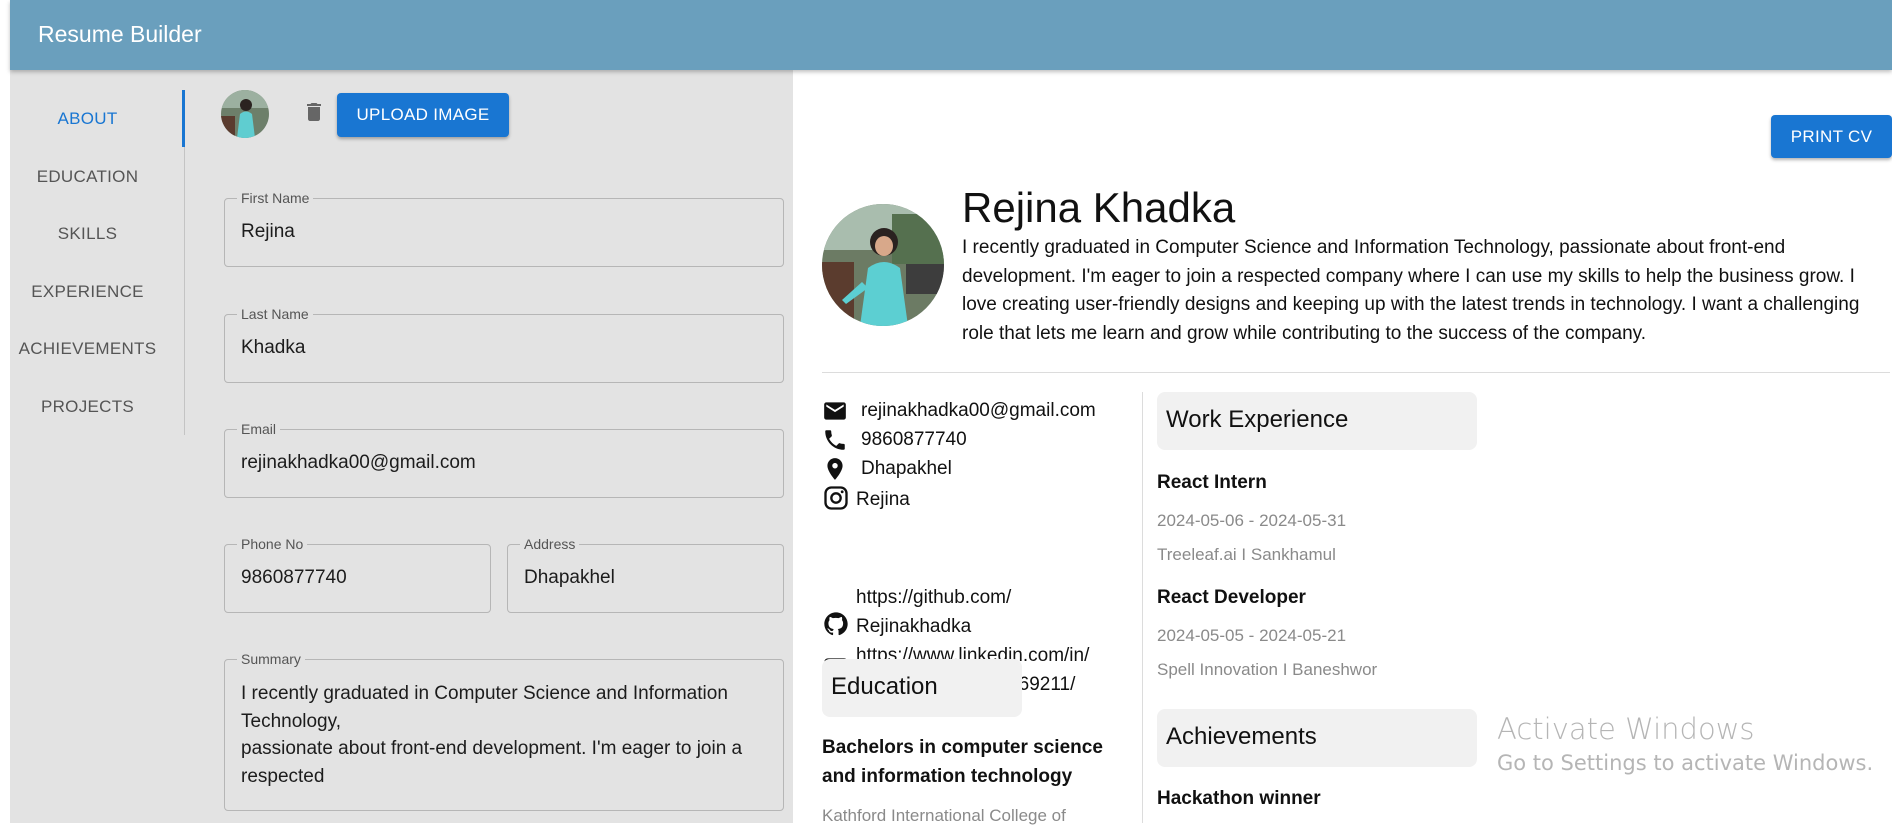 The width and height of the screenshot is (1892, 826). I want to click on achievements-heading-box: Achievements, so click(1317, 738).